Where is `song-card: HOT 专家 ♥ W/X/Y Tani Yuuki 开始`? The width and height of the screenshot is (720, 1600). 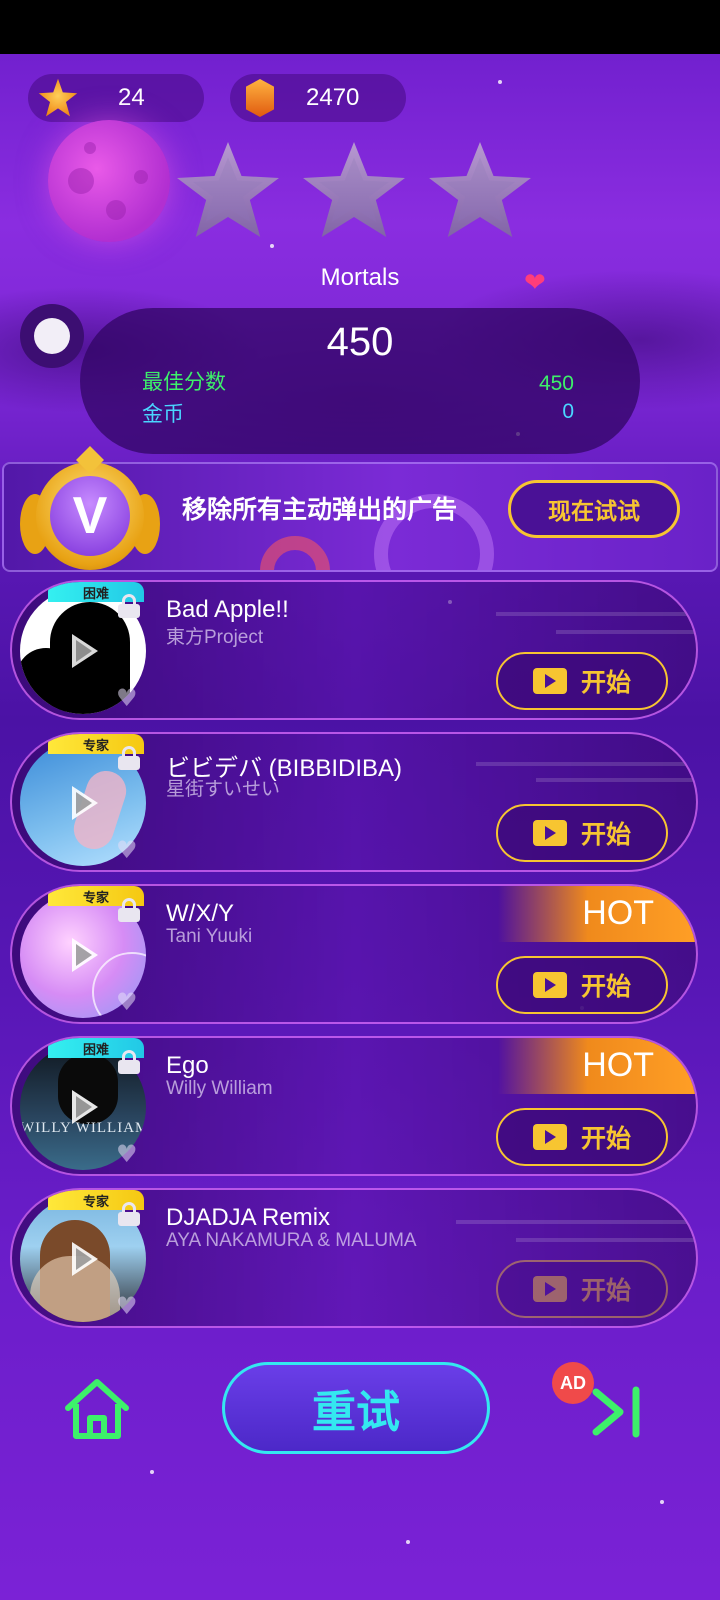 song-card: HOT 专家 ♥ W/X/Y Tani Yuuki 开始 is located at coordinates (354, 954).